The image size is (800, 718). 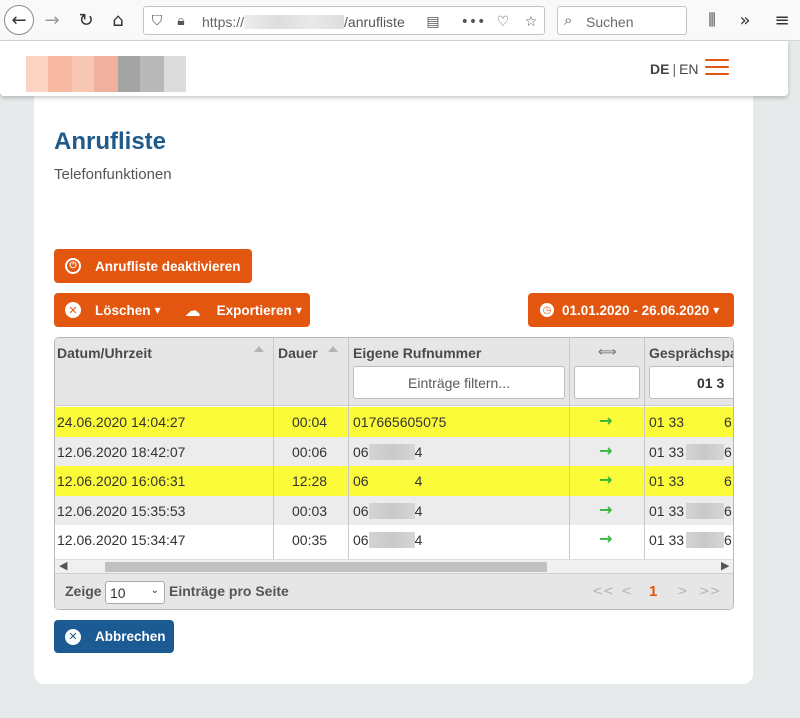 I want to click on scrollbar-thumb, so click(x=326, y=567).